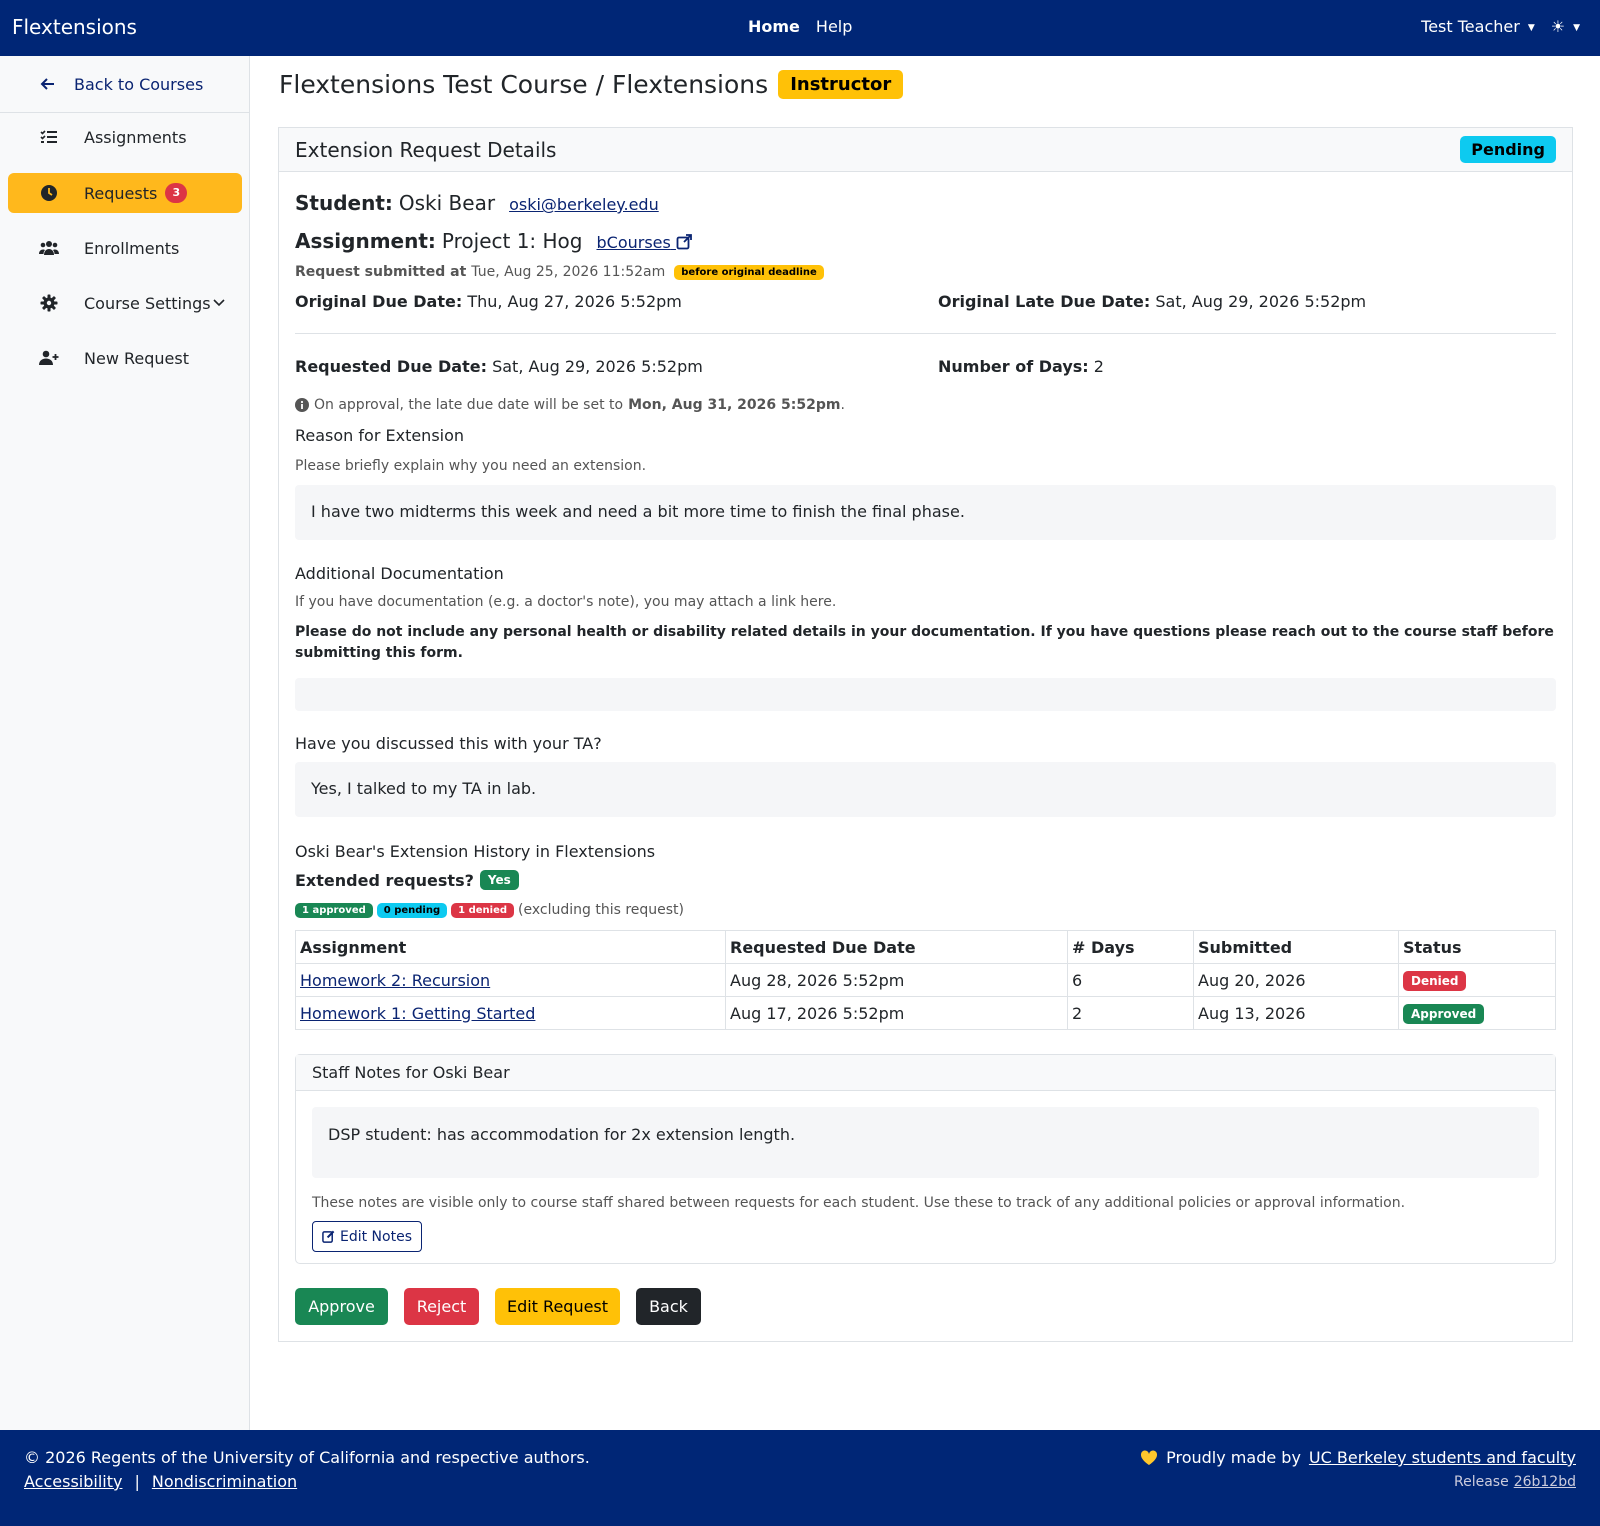 The width and height of the screenshot is (1600, 1526). Describe the element at coordinates (1442, 1457) in the screenshot. I see `made-by-link: UC Berkeley students and faculty` at that location.